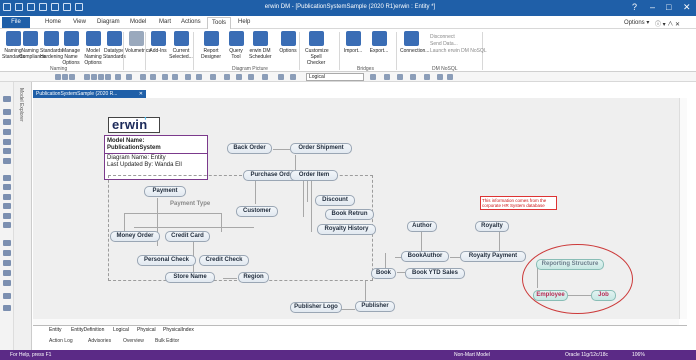 The image size is (696, 360). I want to click on entity-region: Region, so click(253, 277).